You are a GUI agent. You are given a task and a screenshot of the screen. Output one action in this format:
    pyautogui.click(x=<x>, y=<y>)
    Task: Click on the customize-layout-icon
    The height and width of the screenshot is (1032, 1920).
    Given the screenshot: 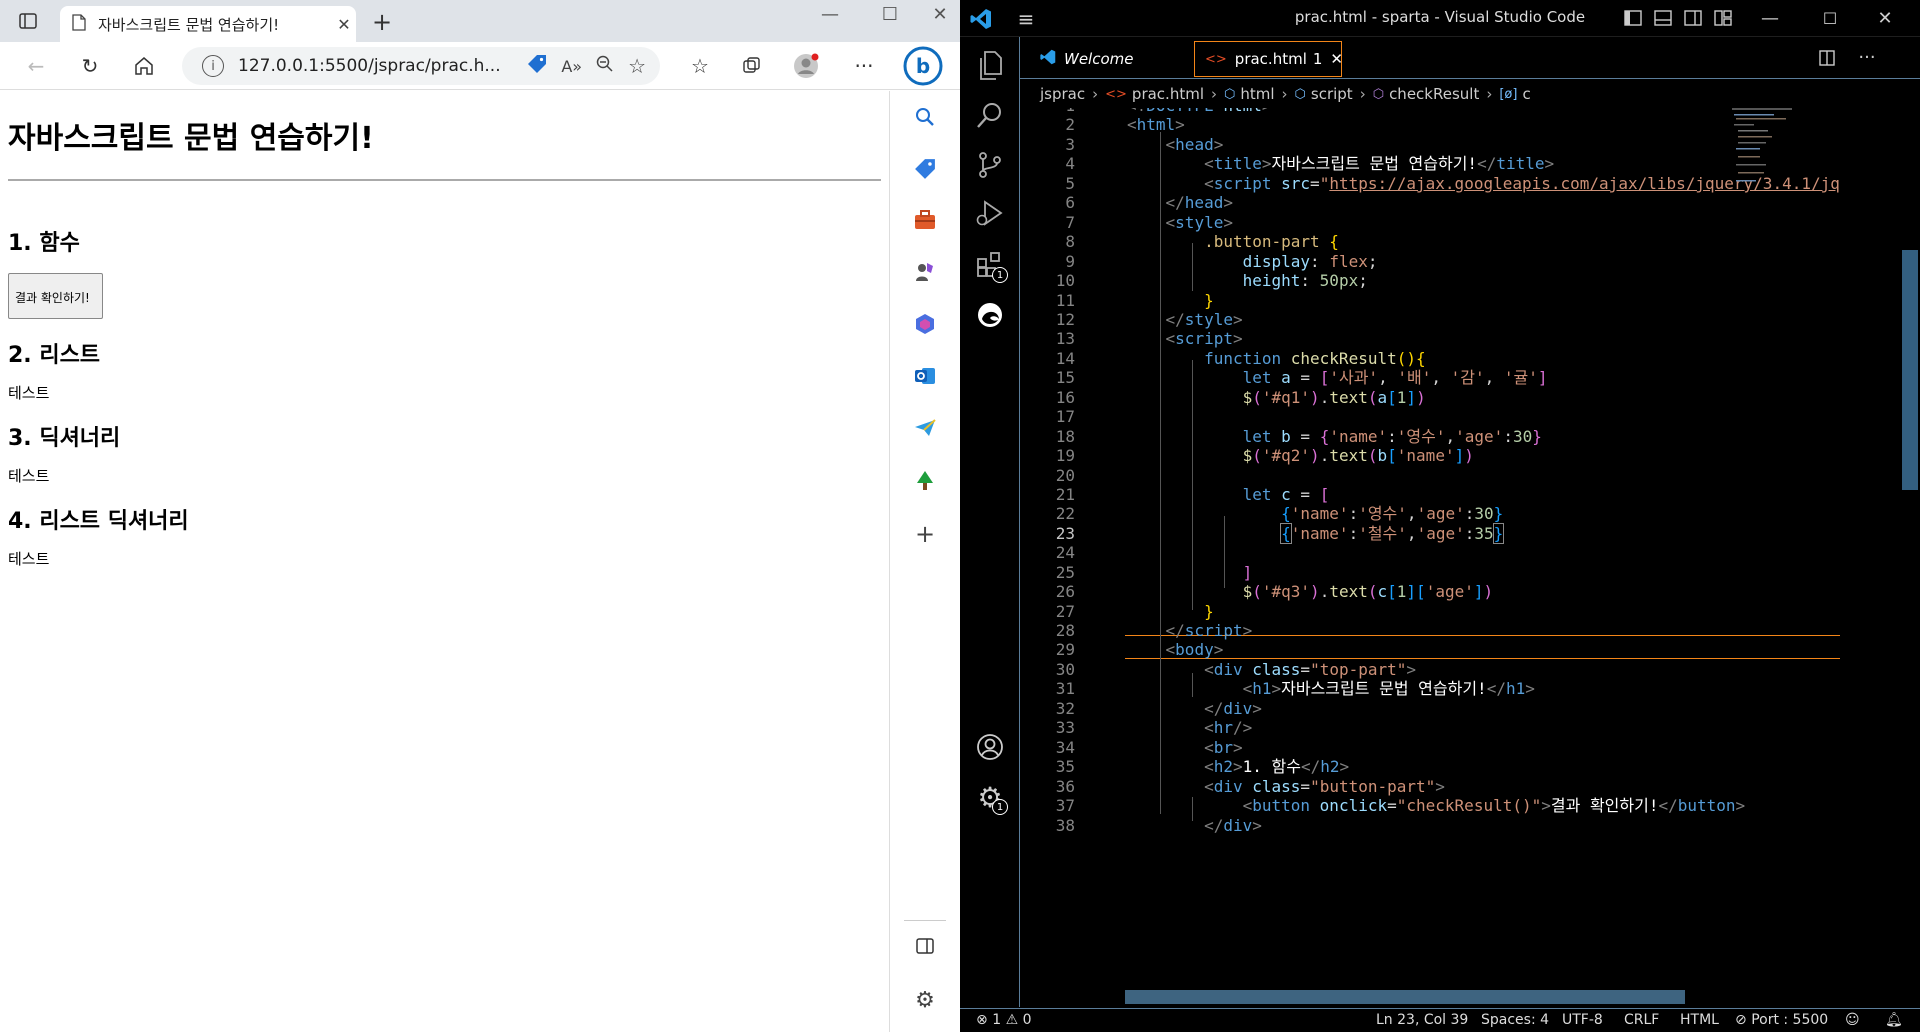 What is the action you would take?
    pyautogui.click(x=1723, y=18)
    